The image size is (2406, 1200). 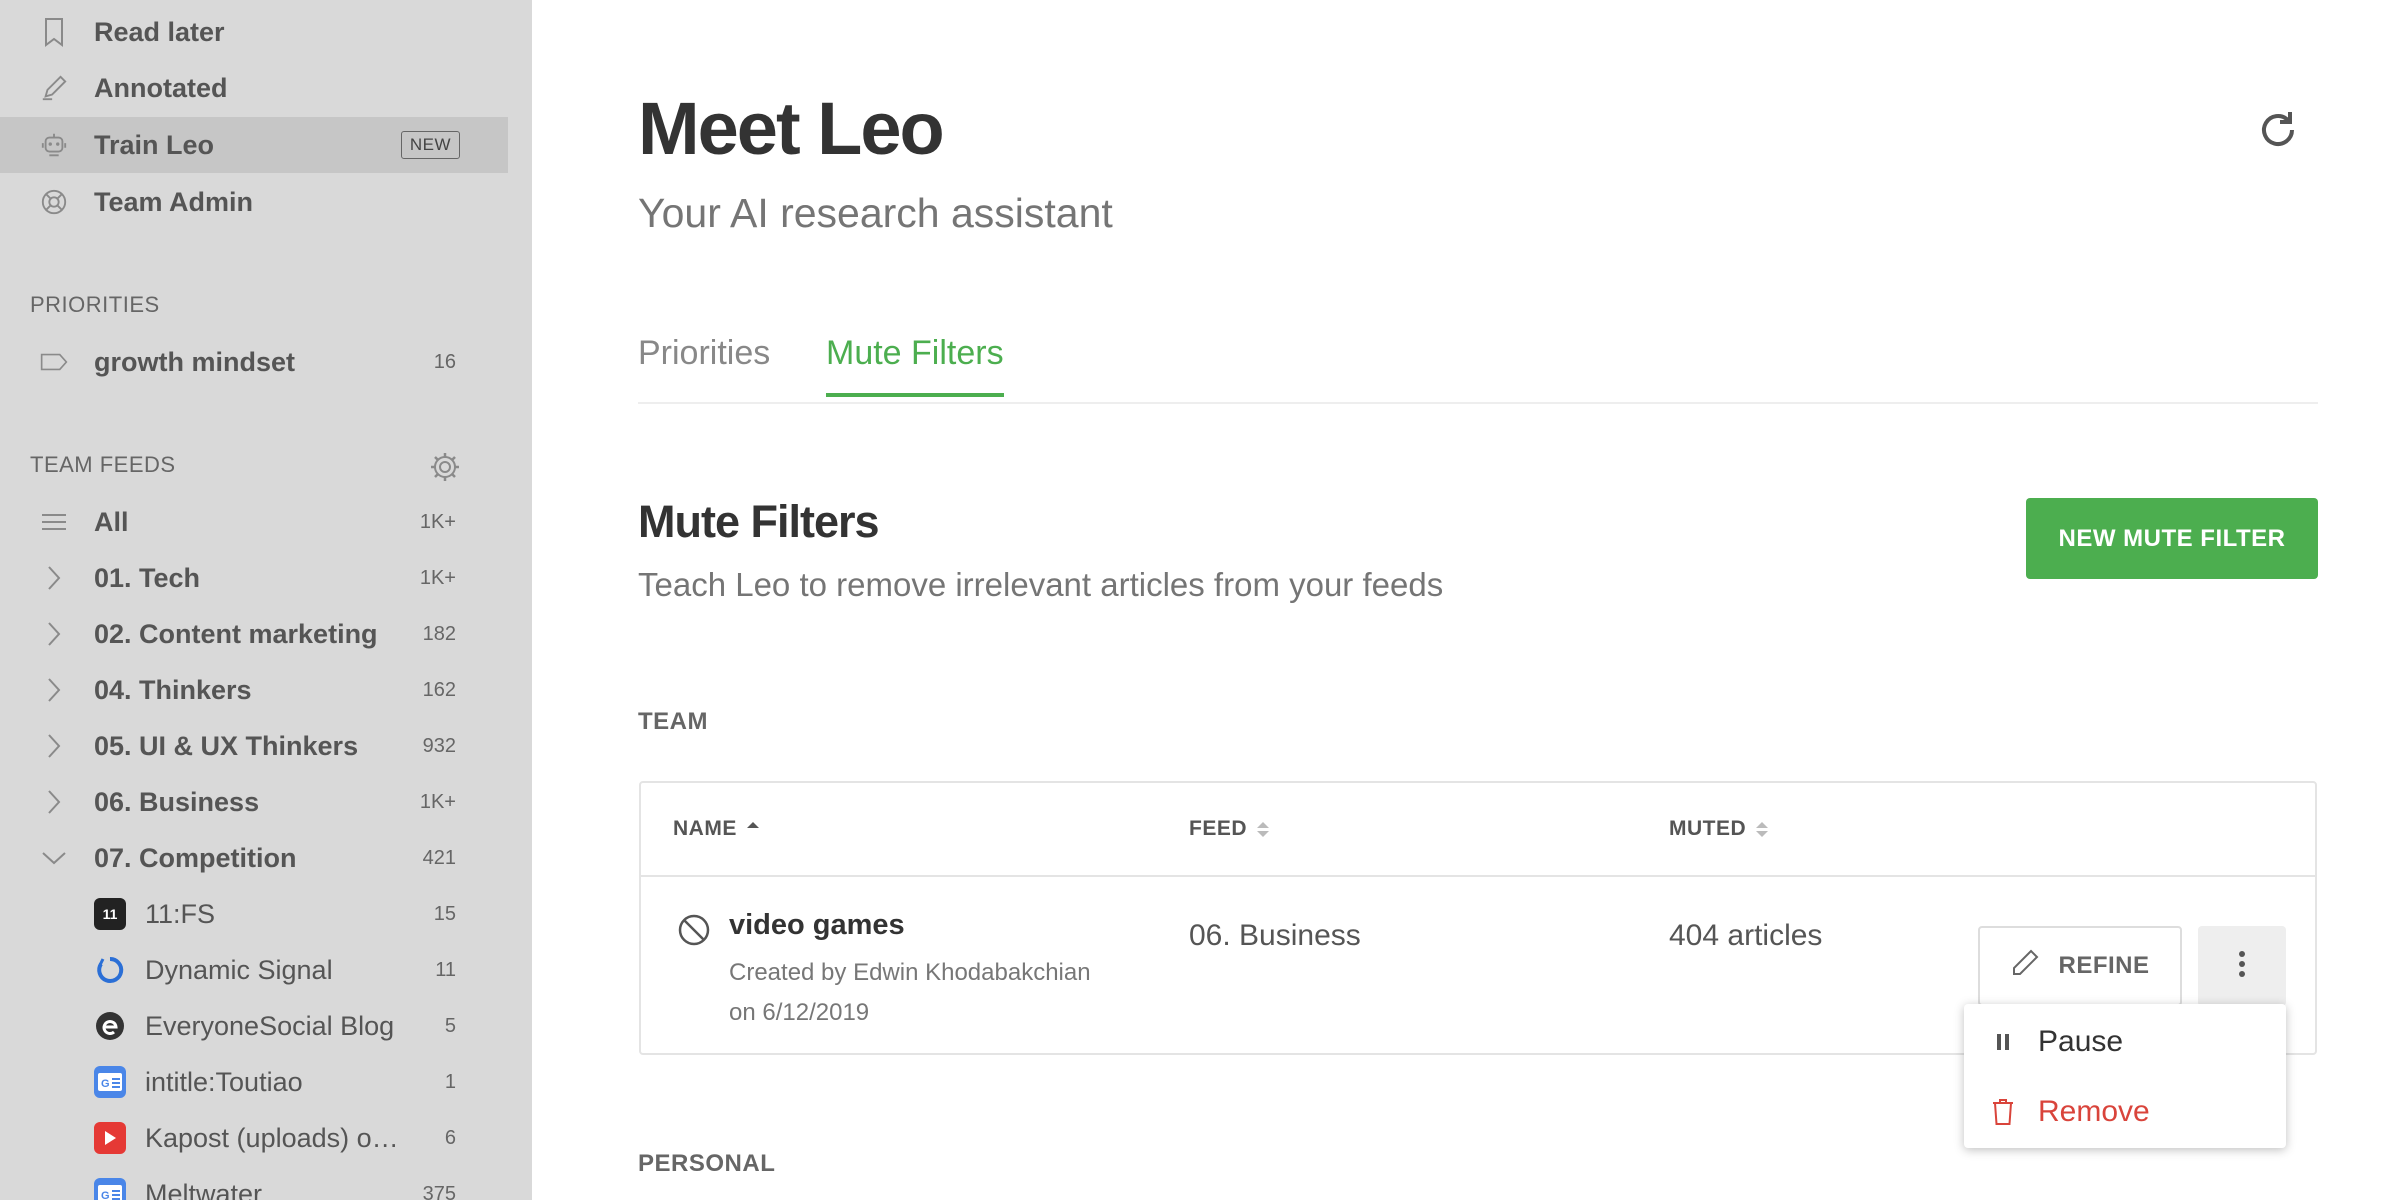 What do you see at coordinates (254, 522) in the screenshot?
I see `sidebar-item-all: All 1K+` at bounding box center [254, 522].